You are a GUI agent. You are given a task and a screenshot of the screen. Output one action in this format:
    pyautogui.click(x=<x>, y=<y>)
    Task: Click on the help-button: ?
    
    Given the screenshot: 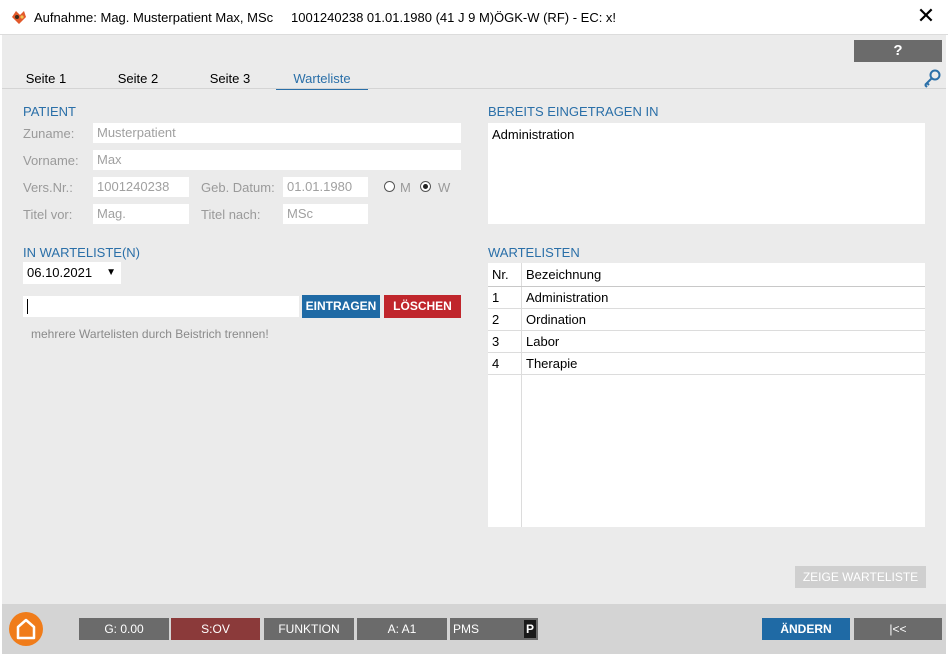 What is the action you would take?
    pyautogui.click(x=898, y=51)
    